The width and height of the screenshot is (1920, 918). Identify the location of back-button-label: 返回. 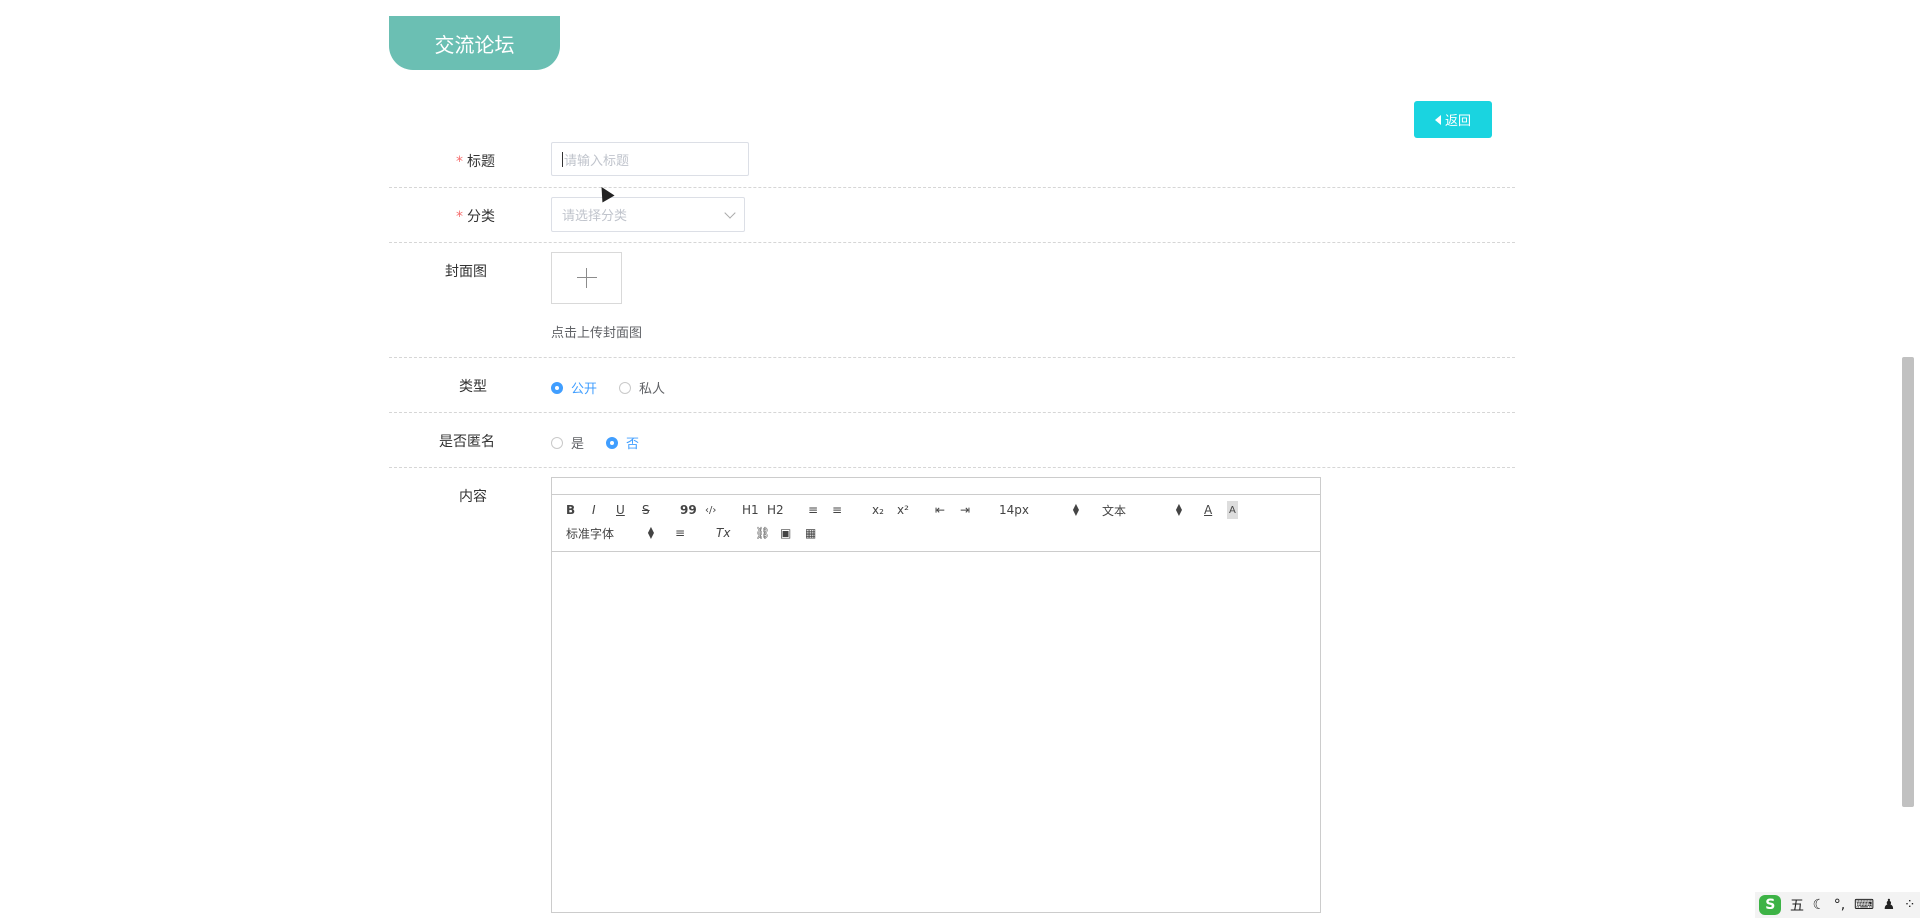
(1457, 121).